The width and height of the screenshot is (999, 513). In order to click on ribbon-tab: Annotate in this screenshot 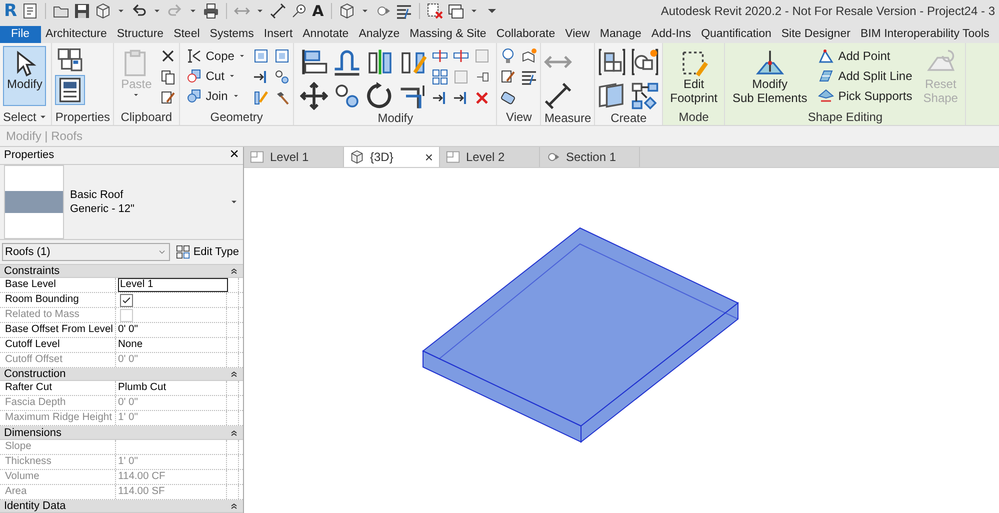, I will do `click(326, 34)`.